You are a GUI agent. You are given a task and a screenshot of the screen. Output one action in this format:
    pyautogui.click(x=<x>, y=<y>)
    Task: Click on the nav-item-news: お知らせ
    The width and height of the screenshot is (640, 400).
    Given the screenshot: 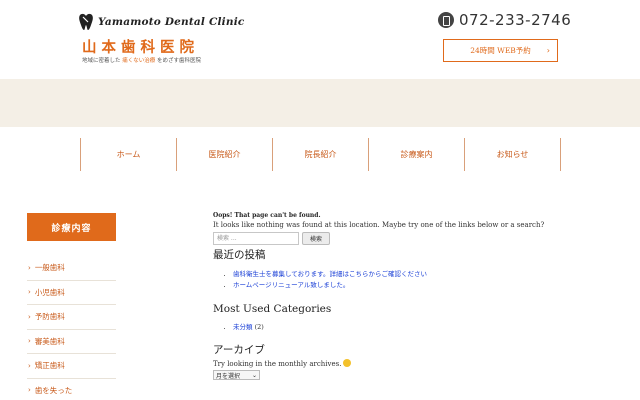 What is the action you would take?
    pyautogui.click(x=513, y=154)
    